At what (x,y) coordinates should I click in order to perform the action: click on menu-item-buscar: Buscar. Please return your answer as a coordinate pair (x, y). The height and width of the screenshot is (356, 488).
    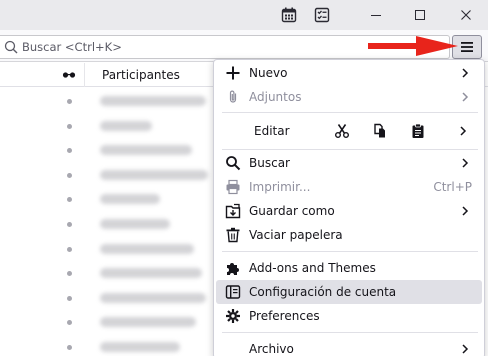
    Looking at the image, I should click on (349, 163).